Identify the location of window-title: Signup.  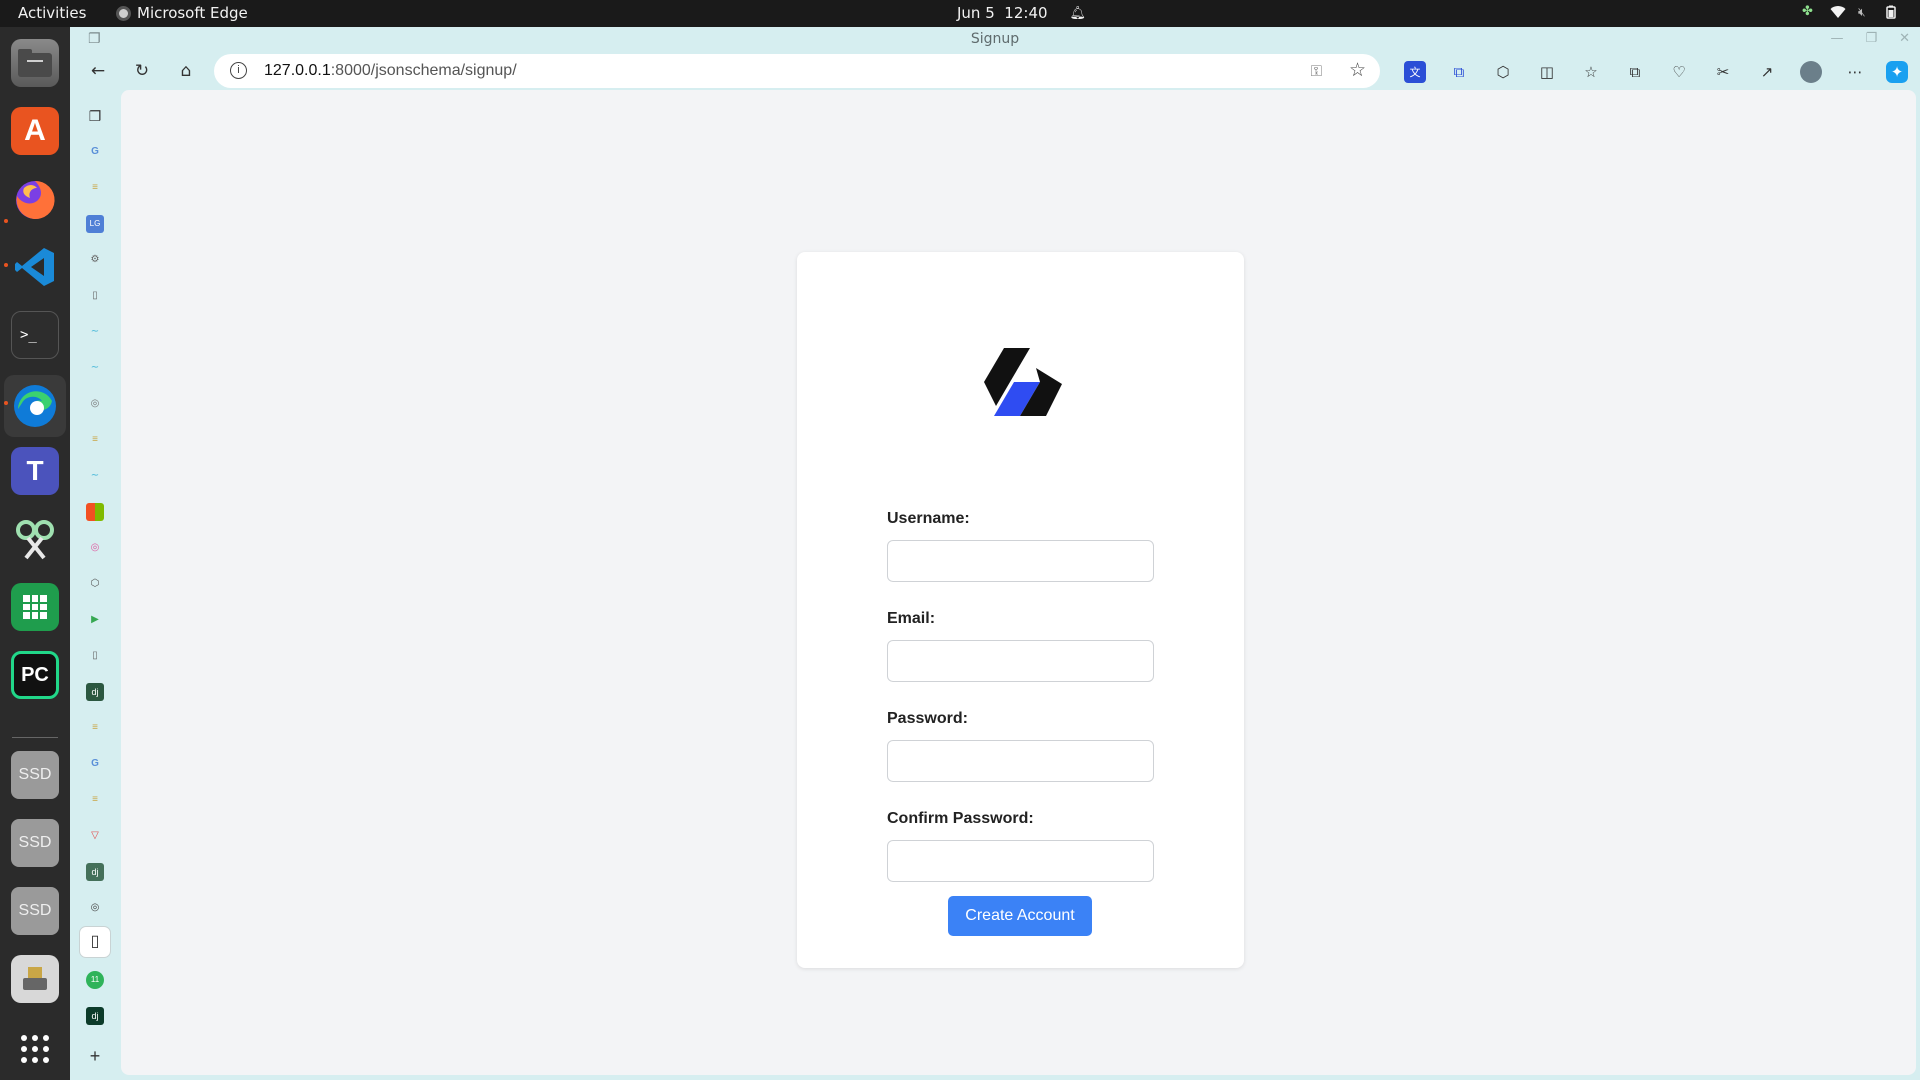
(995, 39).